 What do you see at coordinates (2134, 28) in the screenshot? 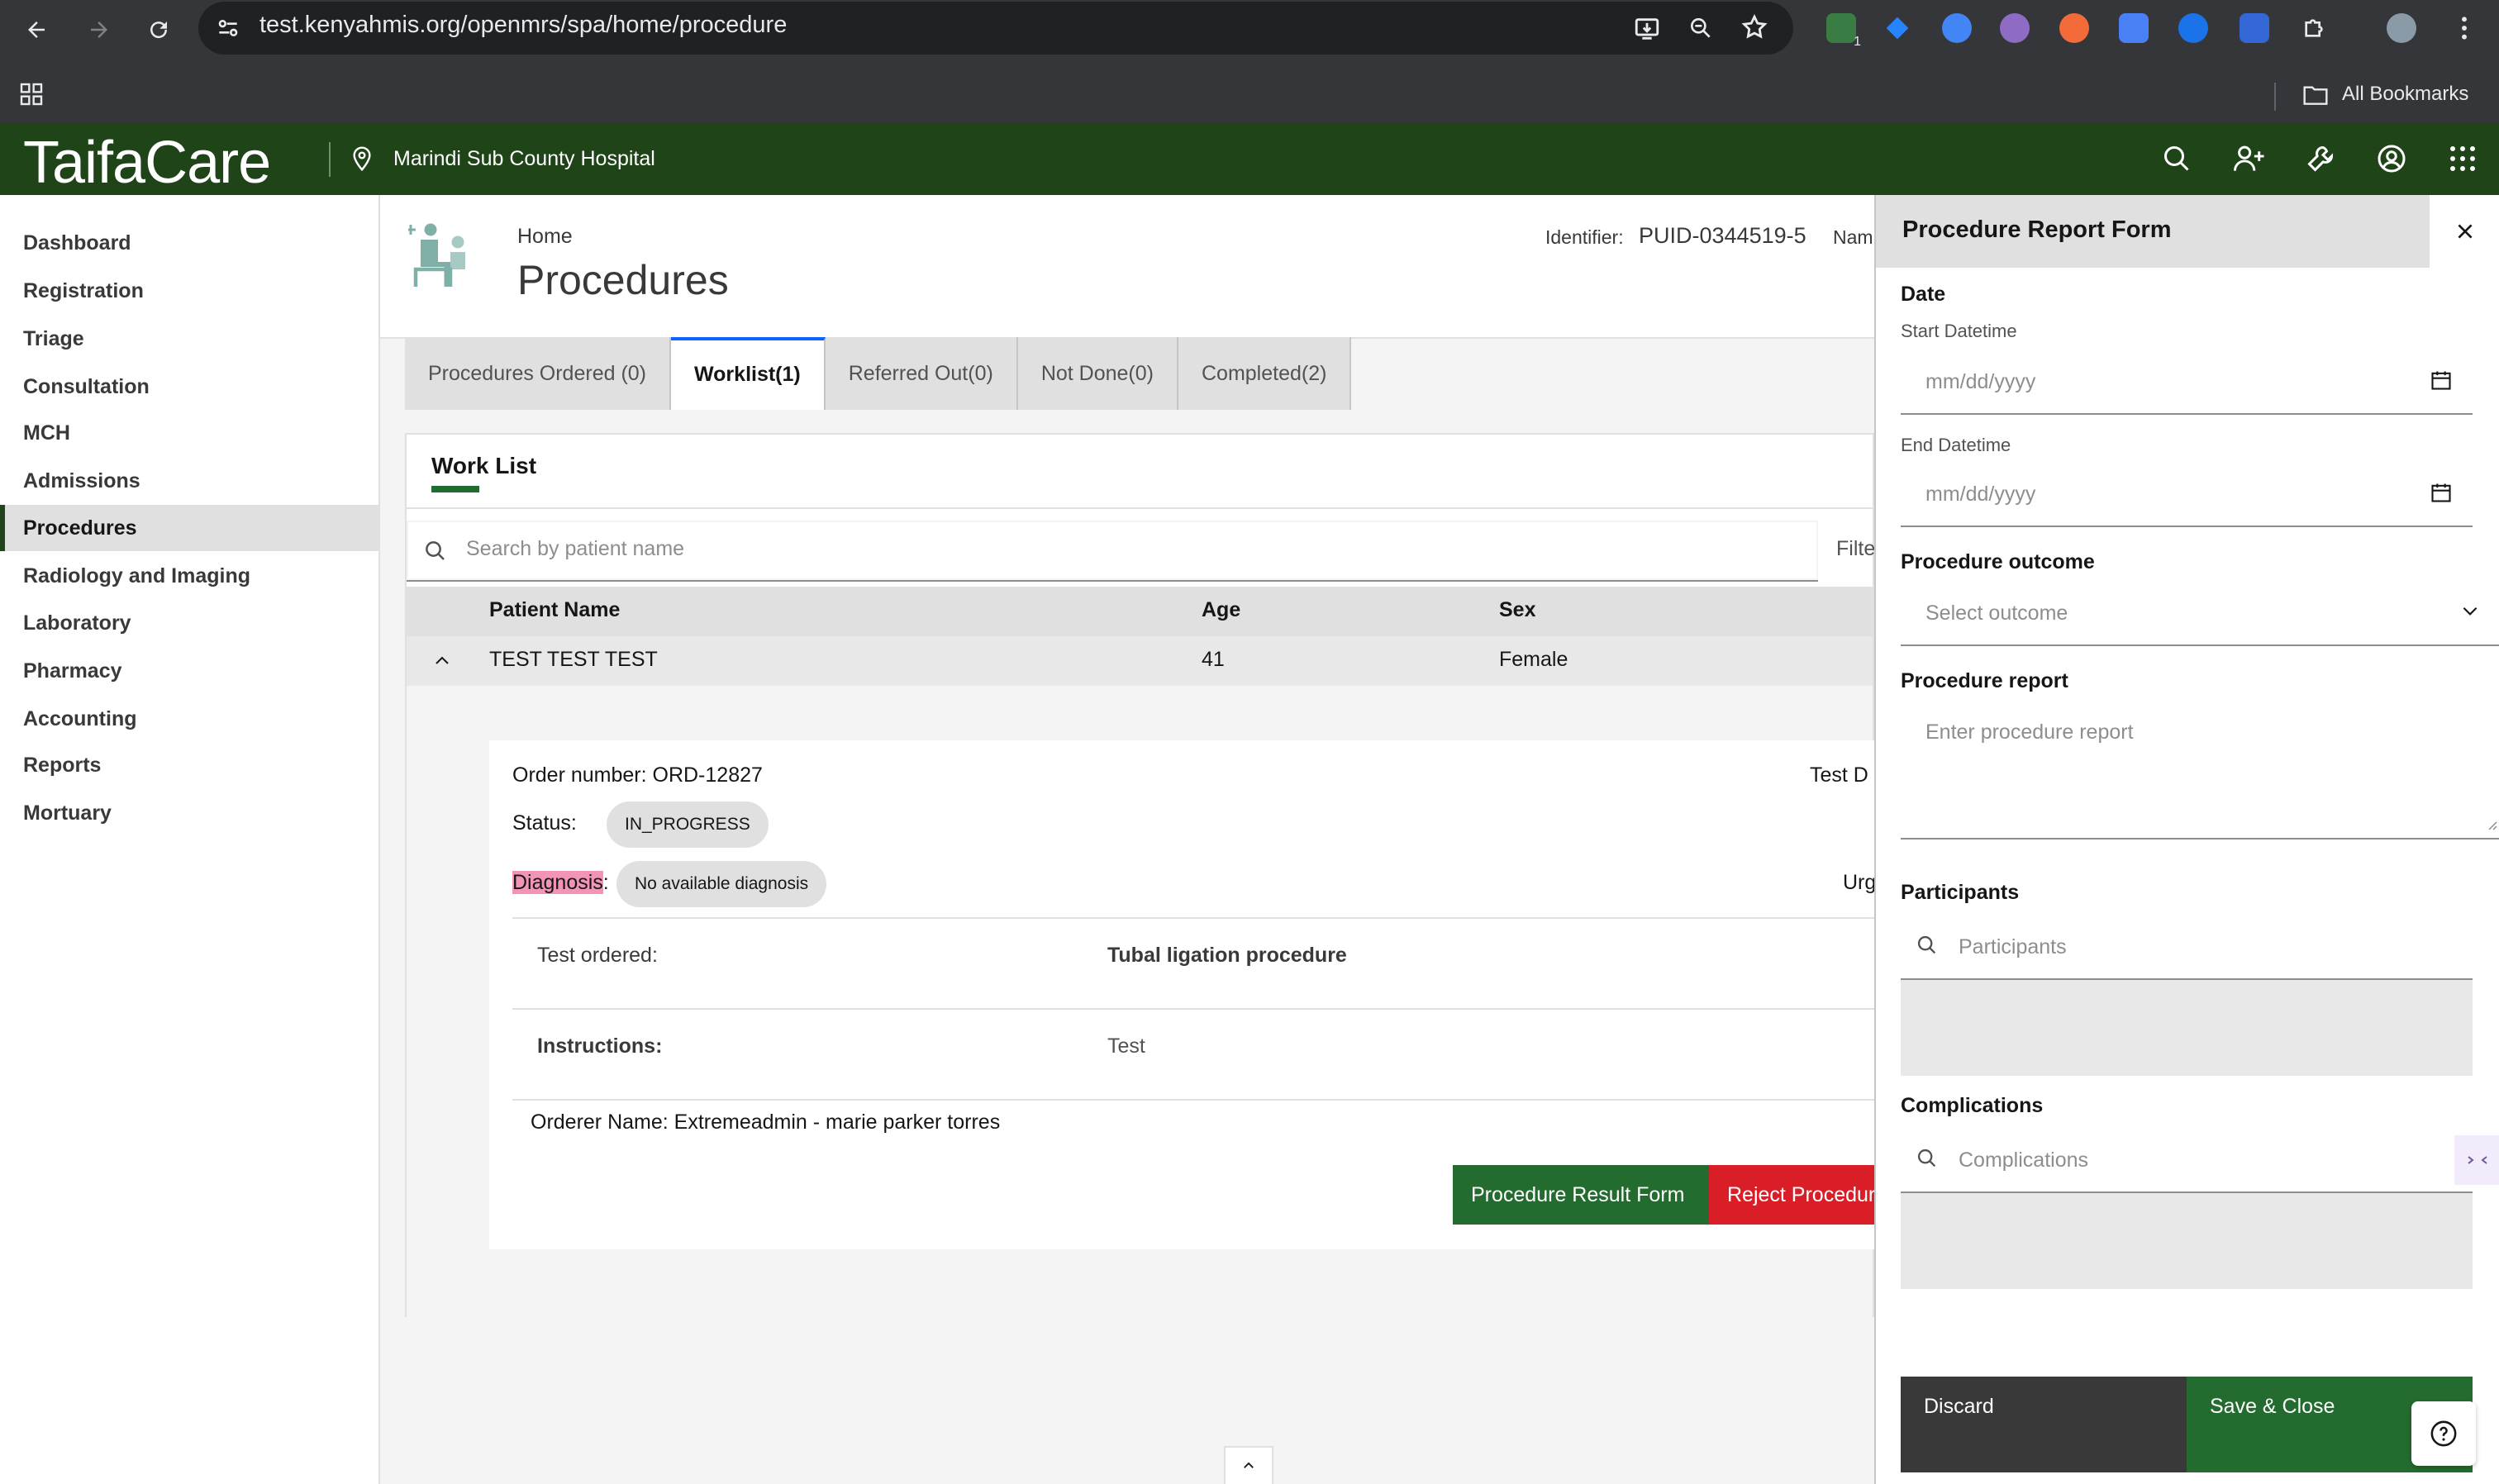
I see `extension-6-icon` at bounding box center [2134, 28].